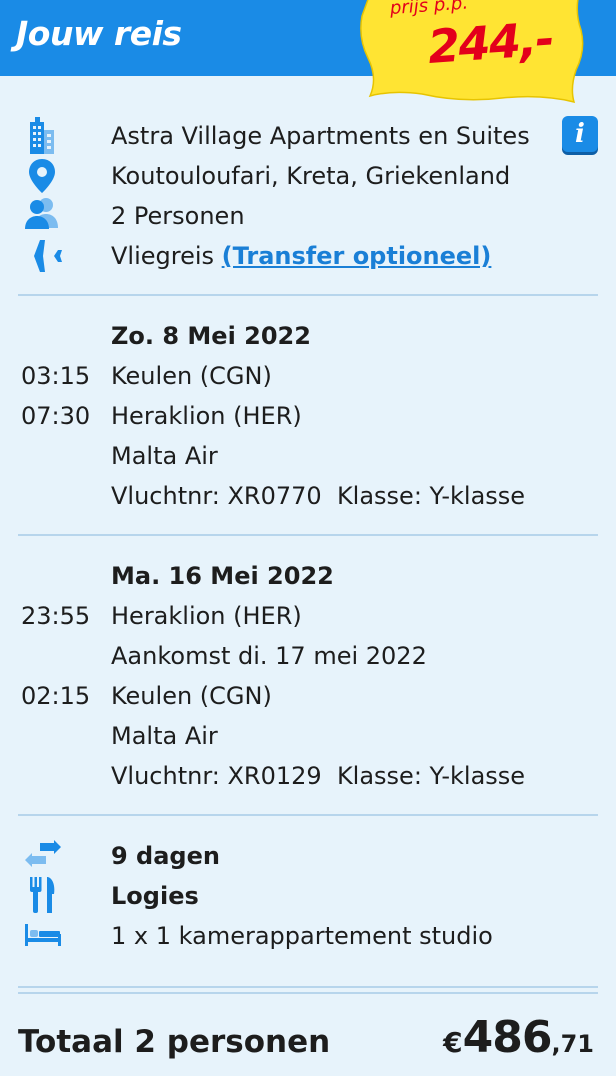 This screenshot has width=616, height=1076. I want to click on page-title: Jouw reis, so click(99, 33).